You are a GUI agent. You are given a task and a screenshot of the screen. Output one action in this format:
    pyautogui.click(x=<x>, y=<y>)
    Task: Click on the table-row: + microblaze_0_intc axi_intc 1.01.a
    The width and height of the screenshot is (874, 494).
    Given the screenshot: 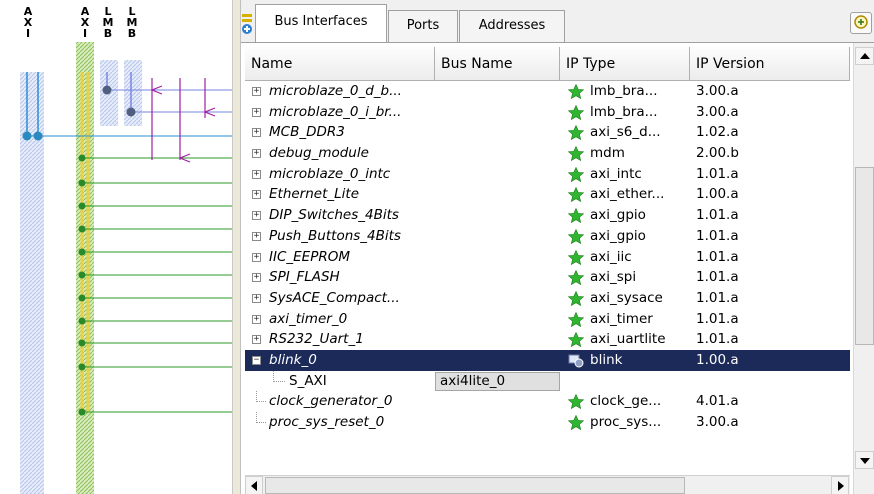 What is the action you would take?
    pyautogui.click(x=547, y=174)
    